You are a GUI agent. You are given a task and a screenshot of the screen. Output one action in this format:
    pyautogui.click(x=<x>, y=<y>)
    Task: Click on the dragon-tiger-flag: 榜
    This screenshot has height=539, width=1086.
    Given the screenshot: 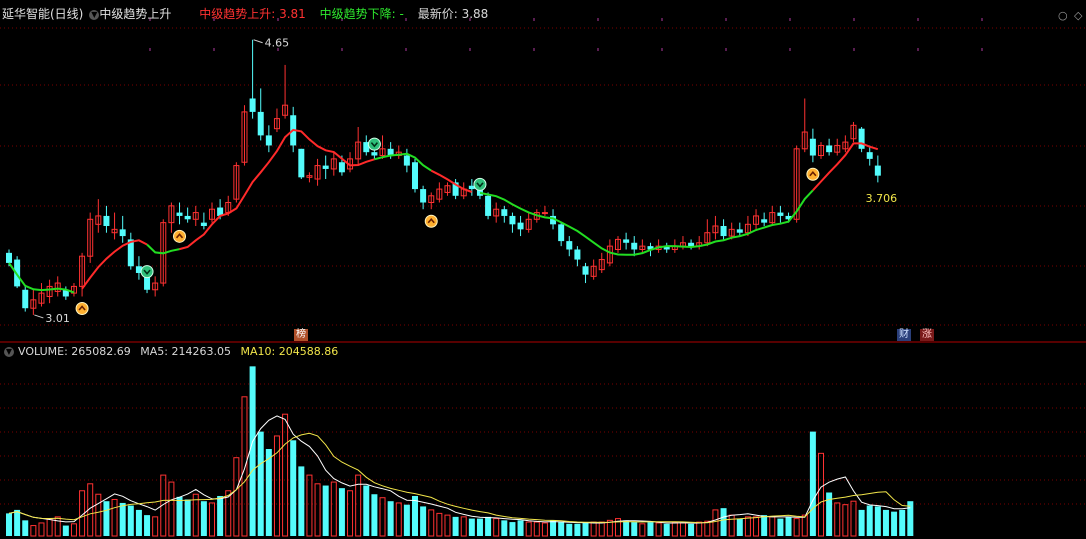 What is the action you would take?
    pyautogui.click(x=301, y=335)
    